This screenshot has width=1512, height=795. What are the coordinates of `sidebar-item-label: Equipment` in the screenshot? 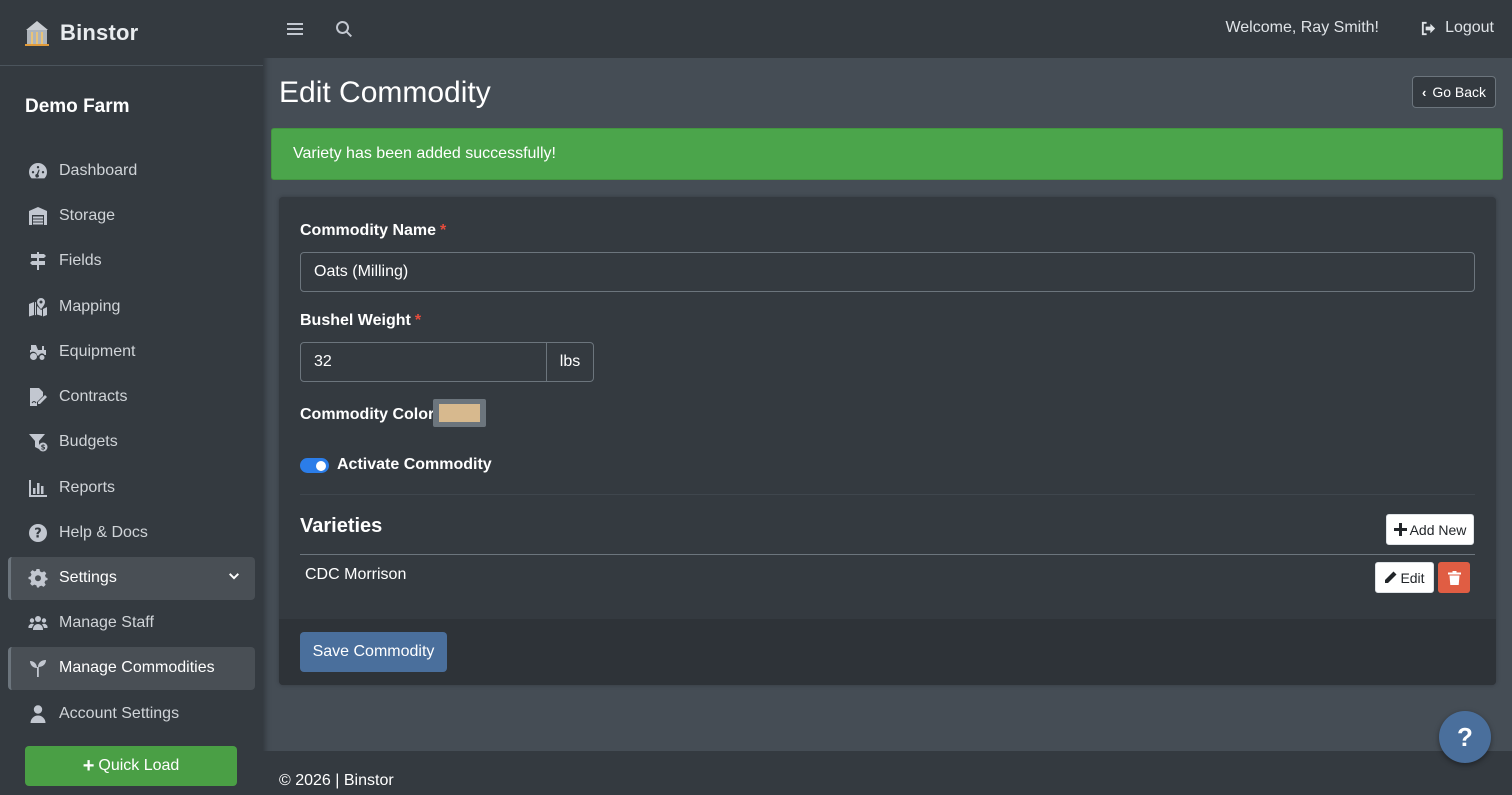 It's located at (97, 351).